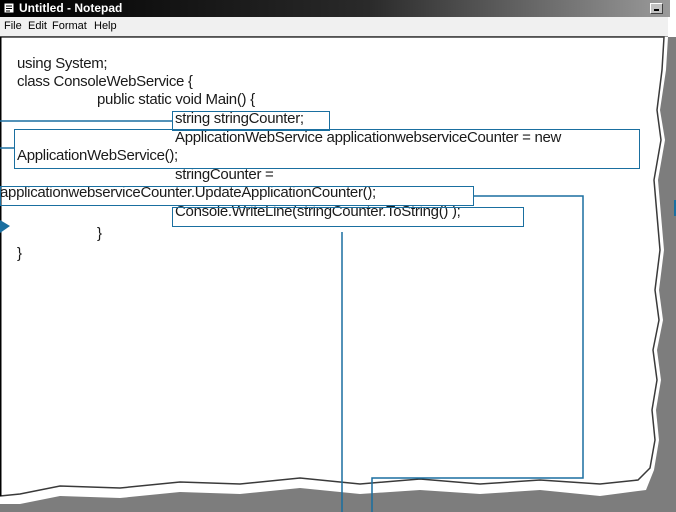 The height and width of the screenshot is (512, 676). What do you see at coordinates (105, 81) in the screenshot?
I see `code-line-2: class ConsoleWebService {` at bounding box center [105, 81].